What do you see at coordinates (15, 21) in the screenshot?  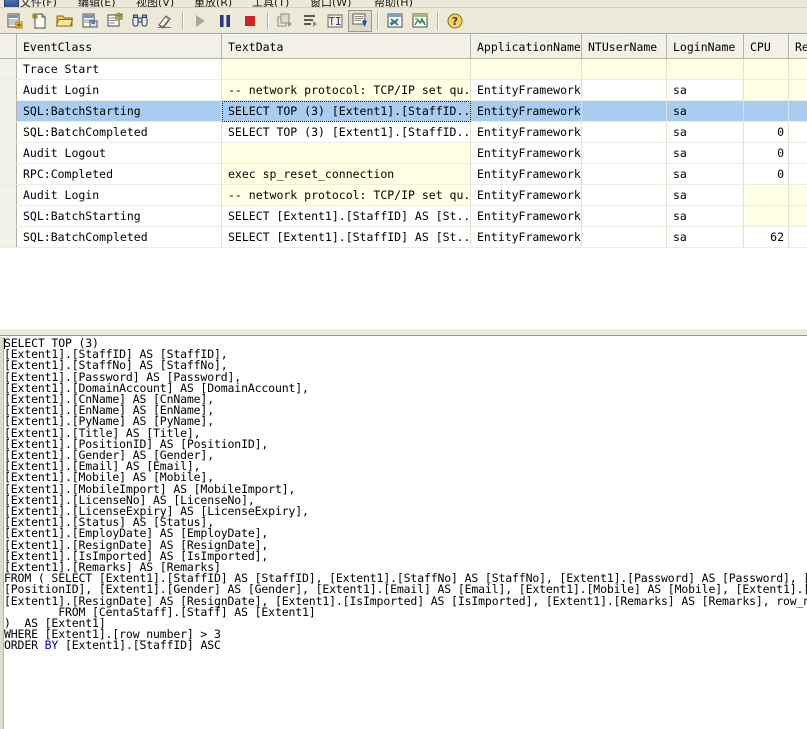 I see `new-trace-button` at bounding box center [15, 21].